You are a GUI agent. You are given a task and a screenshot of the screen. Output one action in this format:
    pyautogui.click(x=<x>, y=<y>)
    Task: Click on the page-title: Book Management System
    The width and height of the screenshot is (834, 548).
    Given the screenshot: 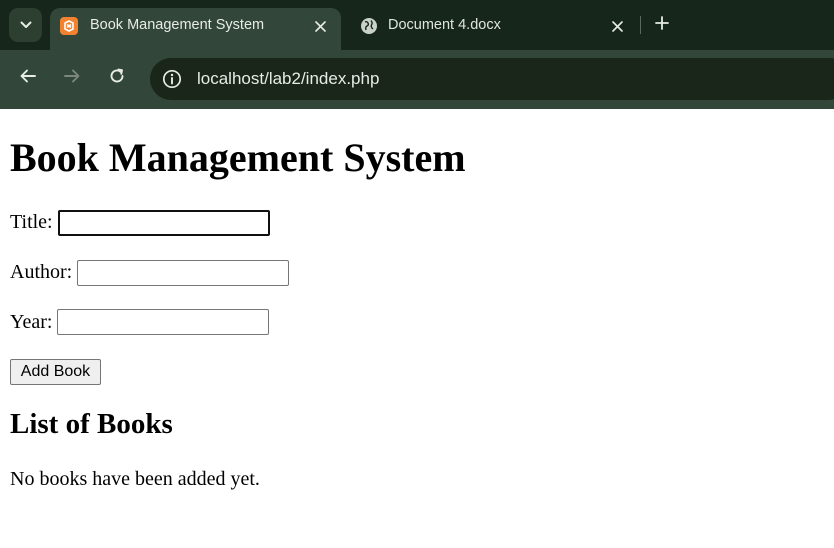 What is the action you would take?
    pyautogui.click(x=238, y=157)
    